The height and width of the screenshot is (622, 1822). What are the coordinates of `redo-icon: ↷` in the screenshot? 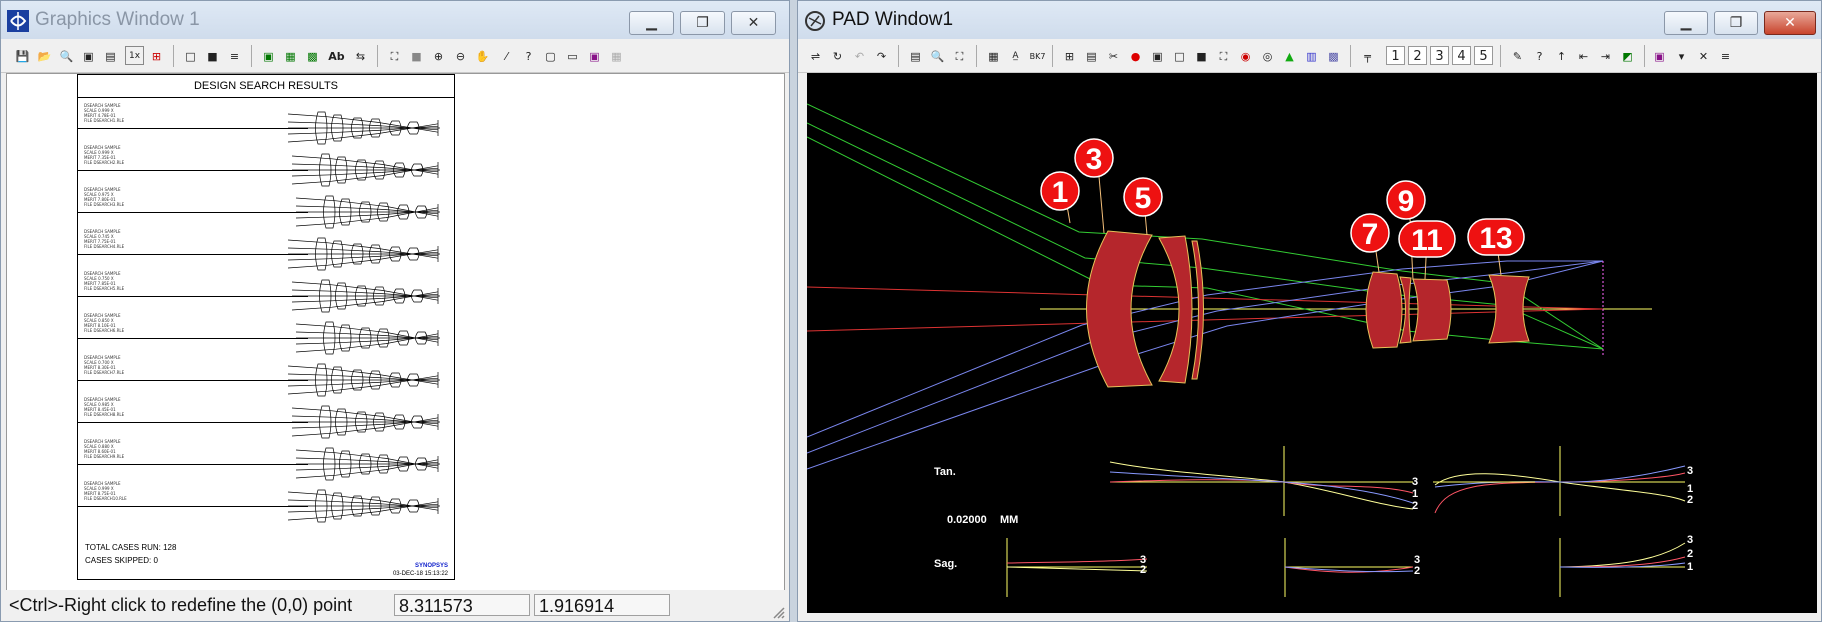 It's located at (881, 55).